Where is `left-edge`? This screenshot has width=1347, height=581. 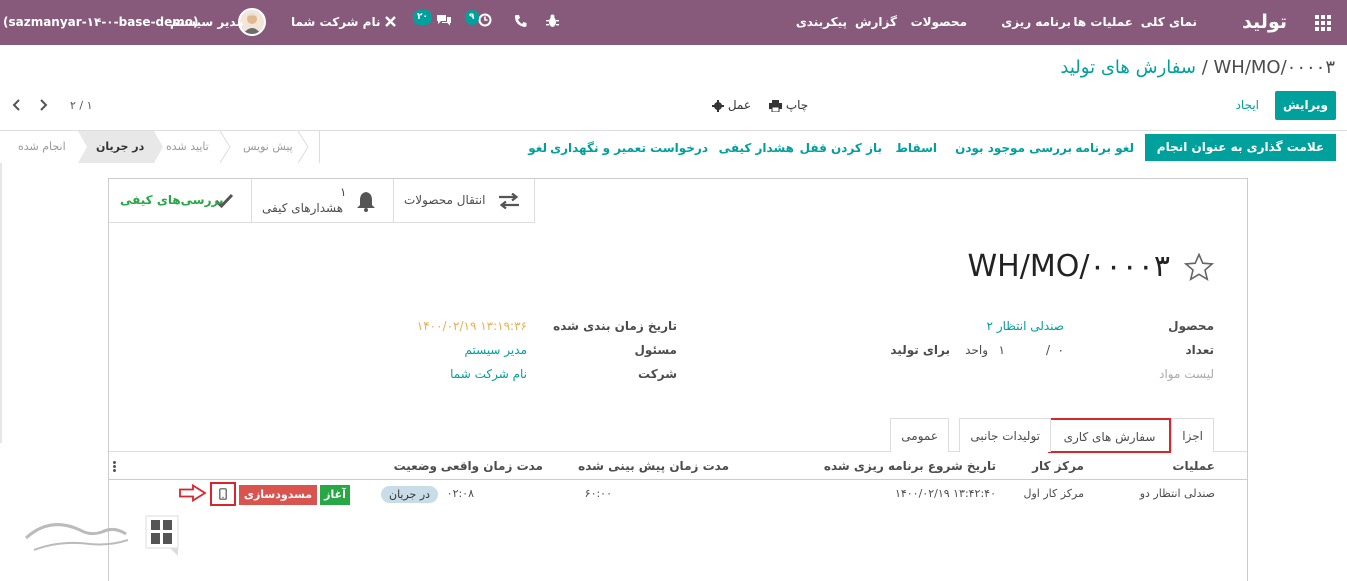
left-edge is located at coordinates (1, 303).